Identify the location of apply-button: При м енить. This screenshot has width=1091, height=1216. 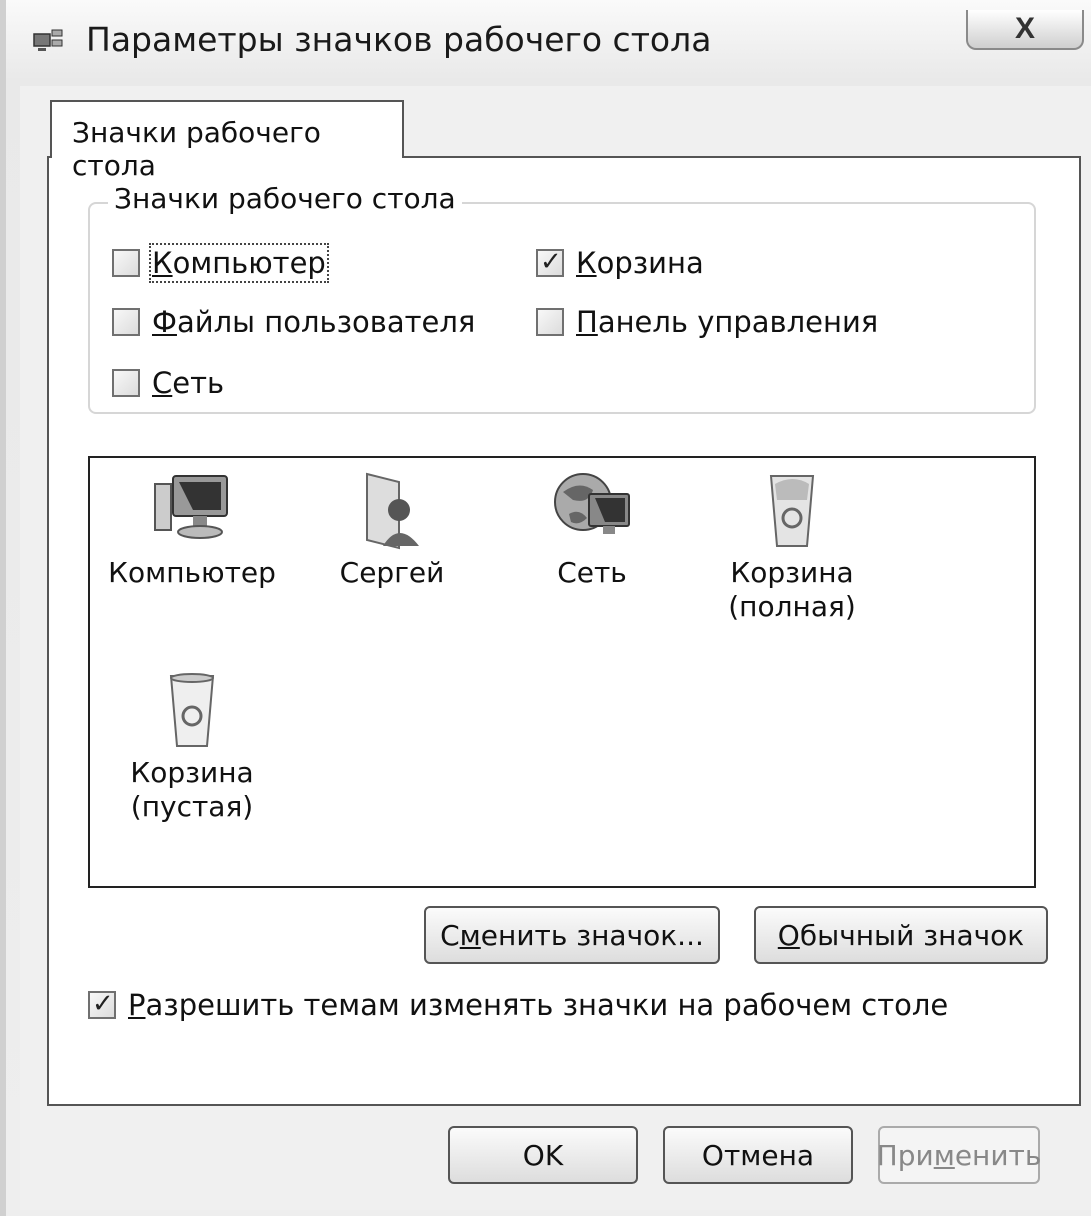
(959, 1155).